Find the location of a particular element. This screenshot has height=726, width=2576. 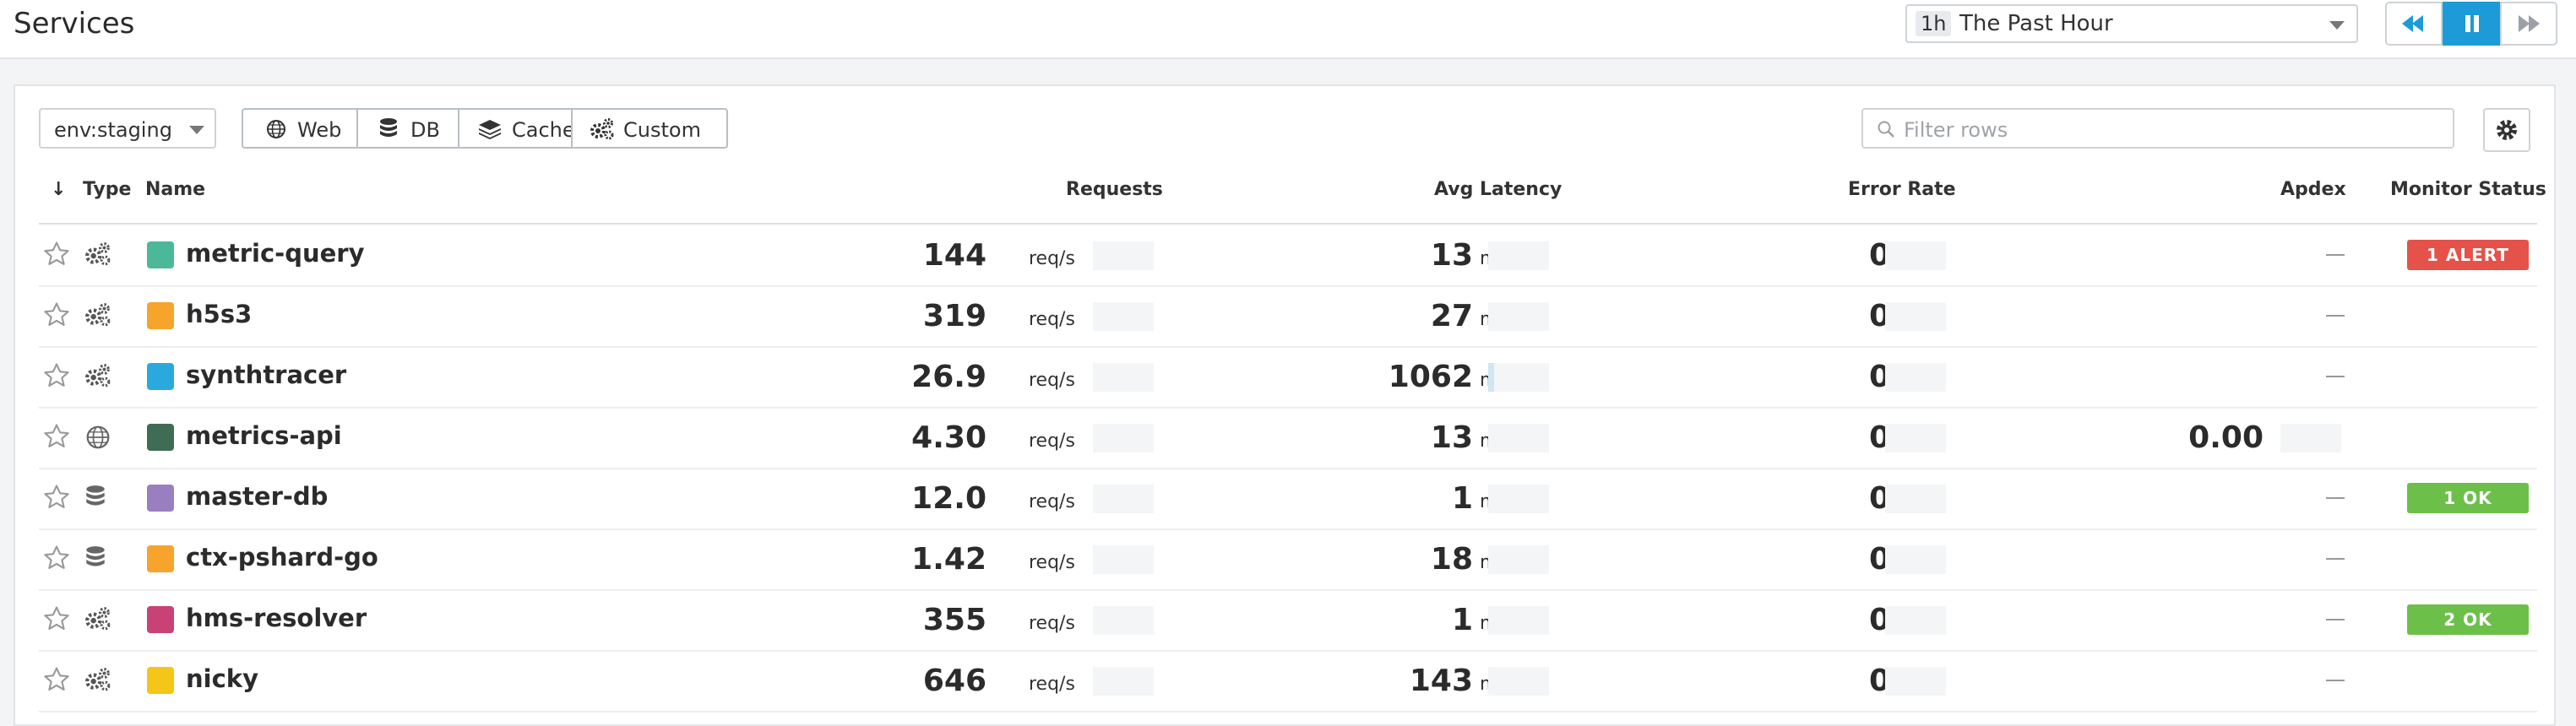

playback-controls is located at coordinates (2471, 24).